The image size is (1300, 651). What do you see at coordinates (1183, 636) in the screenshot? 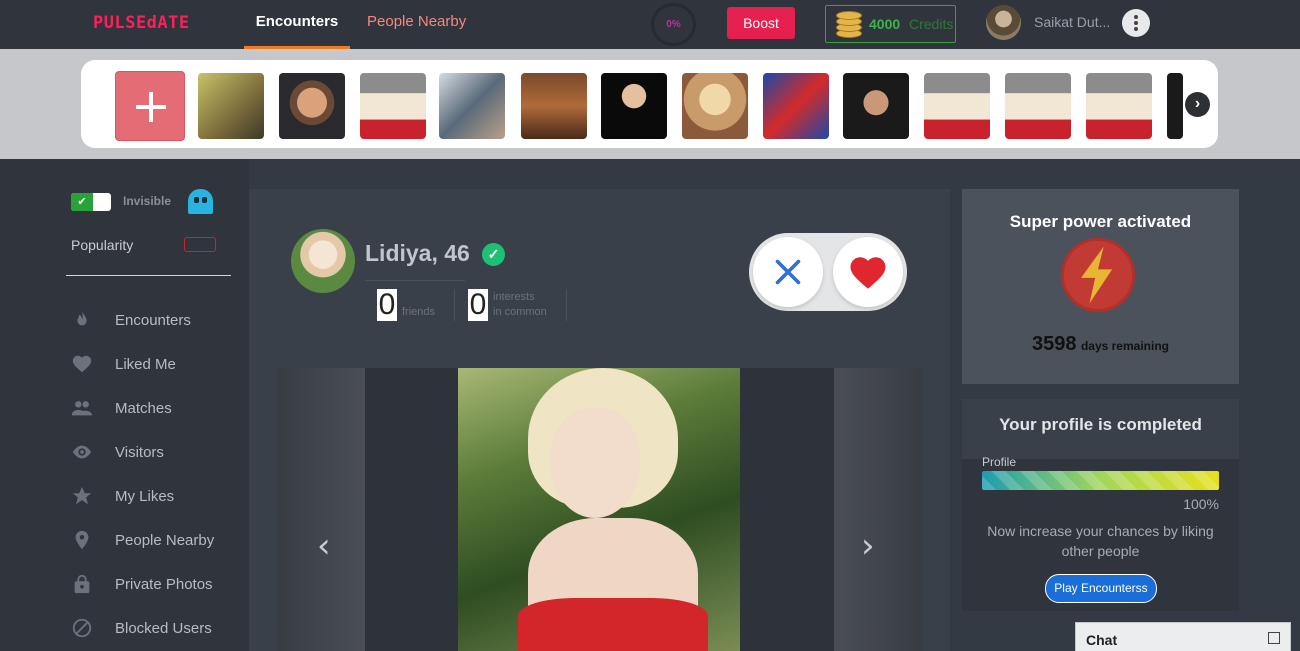
I see `chat-bar: Chat` at bounding box center [1183, 636].